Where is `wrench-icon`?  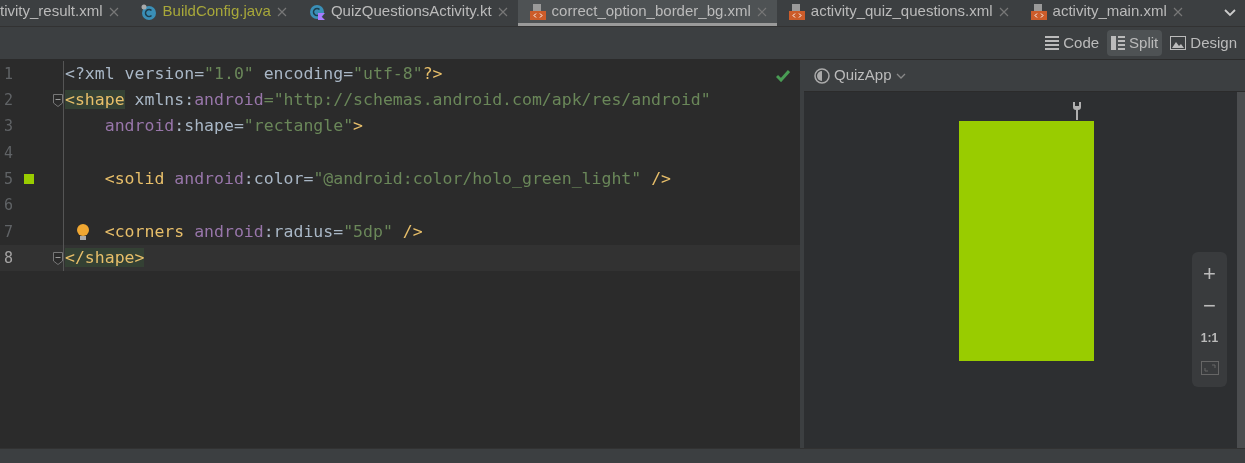 wrench-icon is located at coordinates (1077, 111).